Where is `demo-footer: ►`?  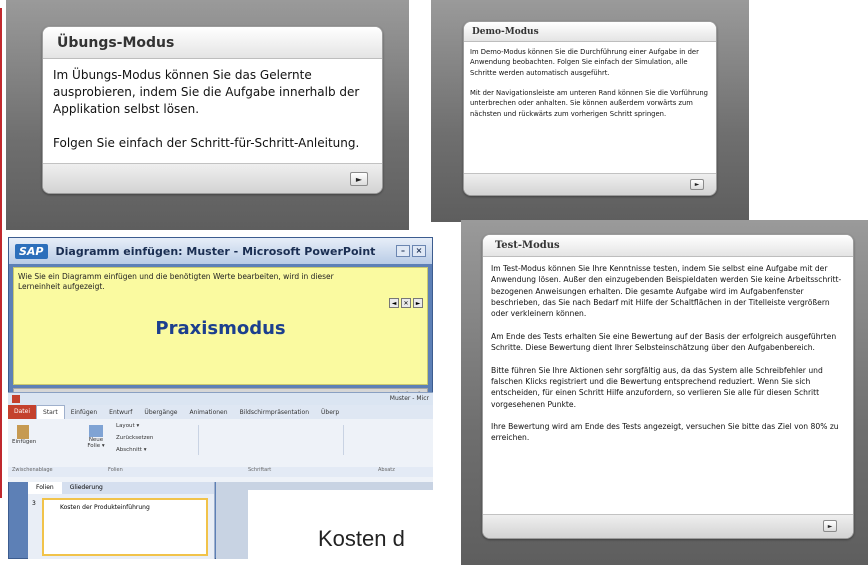 demo-footer: ► is located at coordinates (590, 184).